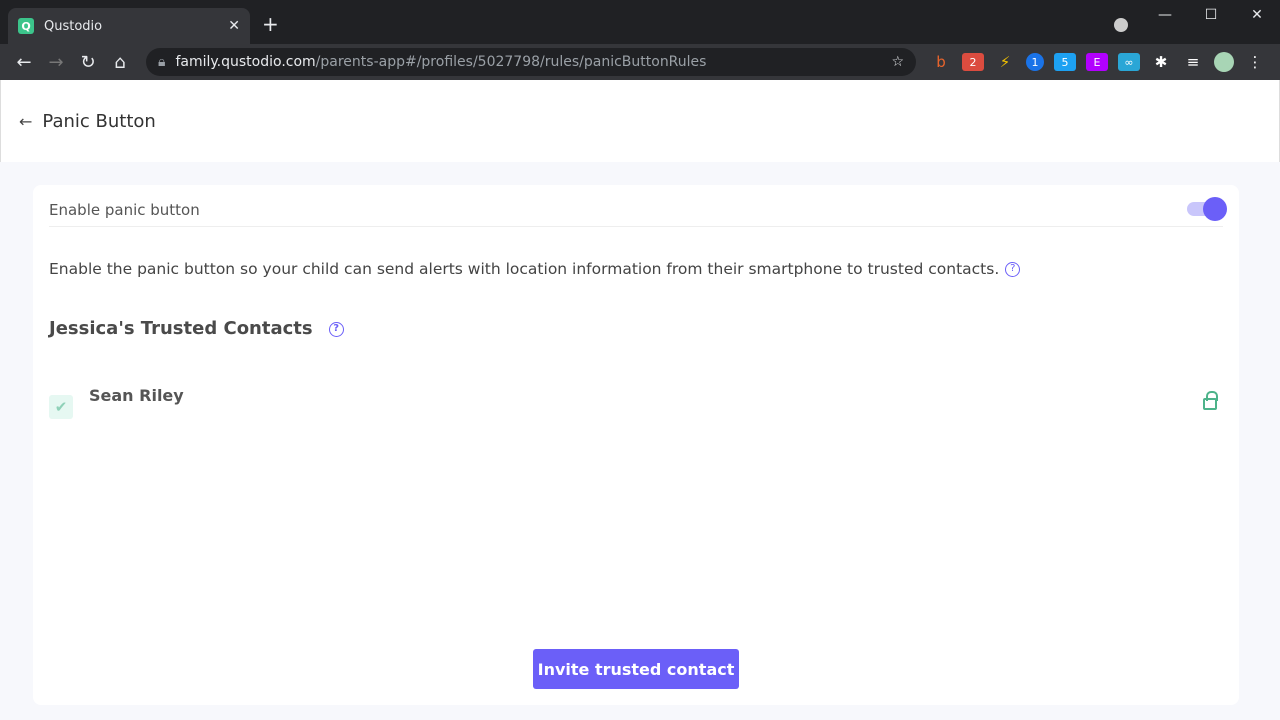 The image size is (1280, 720). What do you see at coordinates (1161, 62) in the screenshot?
I see `extensions-puzzle-icon: ✱` at bounding box center [1161, 62].